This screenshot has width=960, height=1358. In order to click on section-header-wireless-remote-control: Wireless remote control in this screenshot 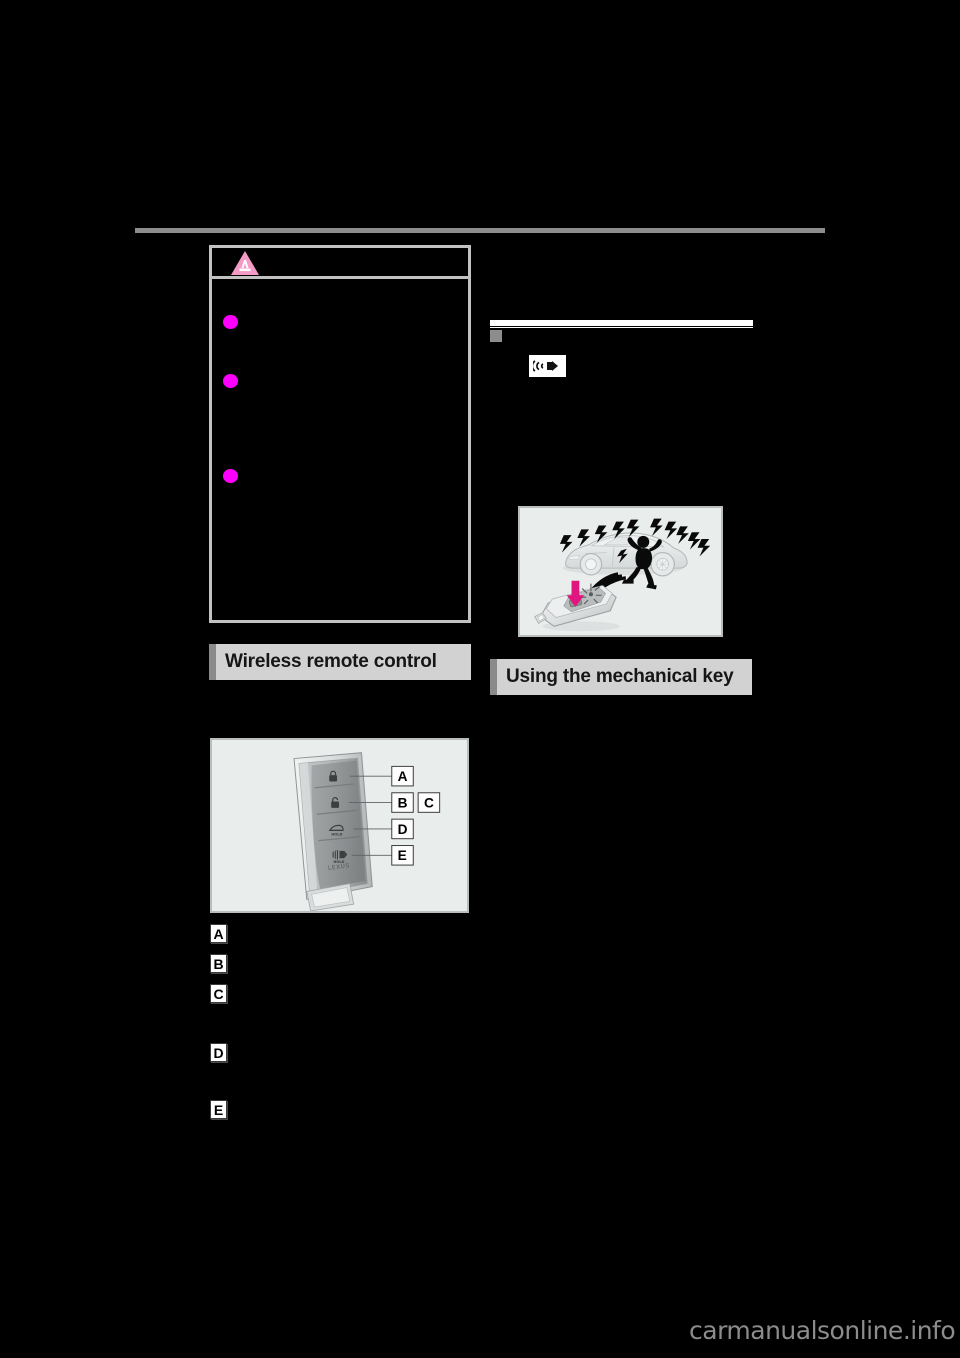, I will do `click(340, 662)`.